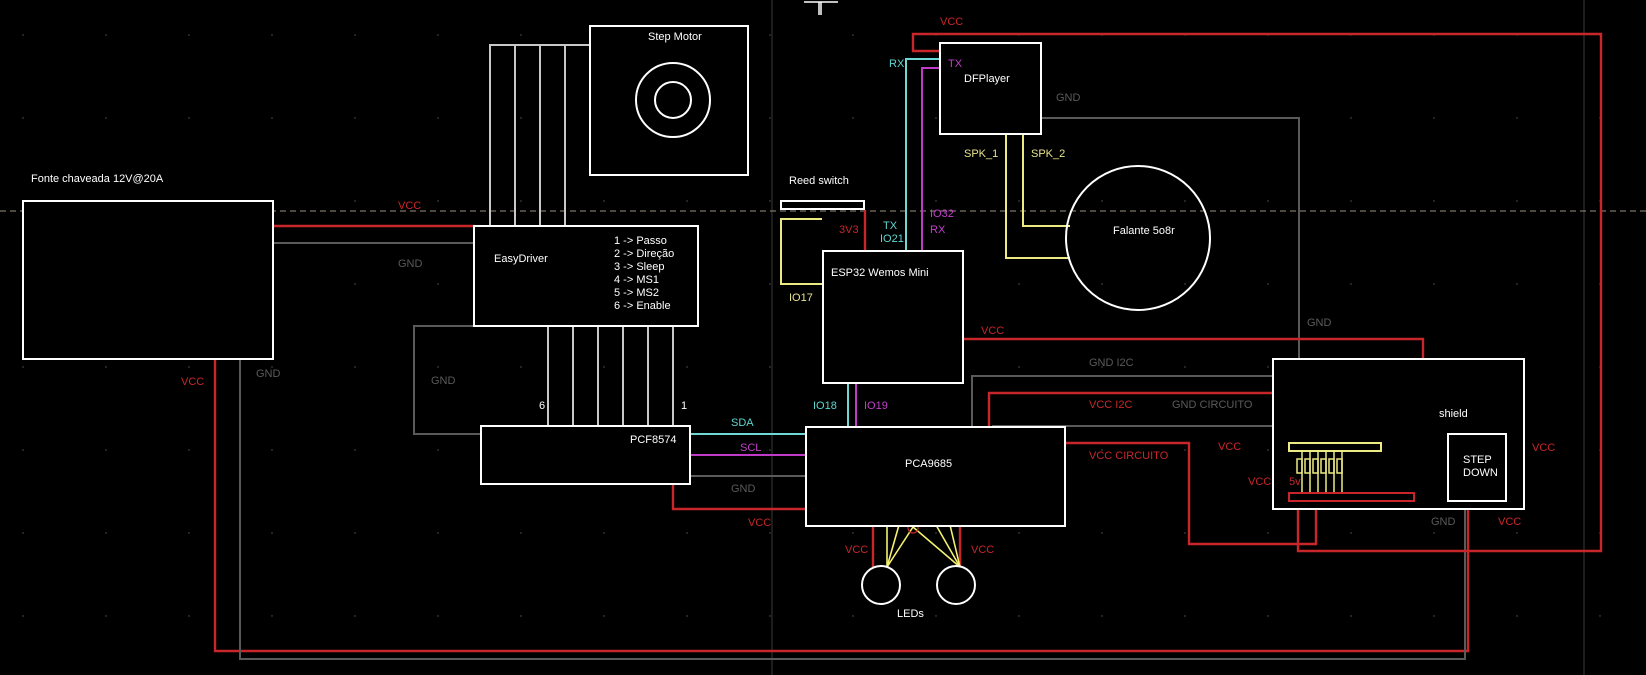  Describe the element at coordinates (1138, 238) in the screenshot. I see `speaker-circle` at that location.